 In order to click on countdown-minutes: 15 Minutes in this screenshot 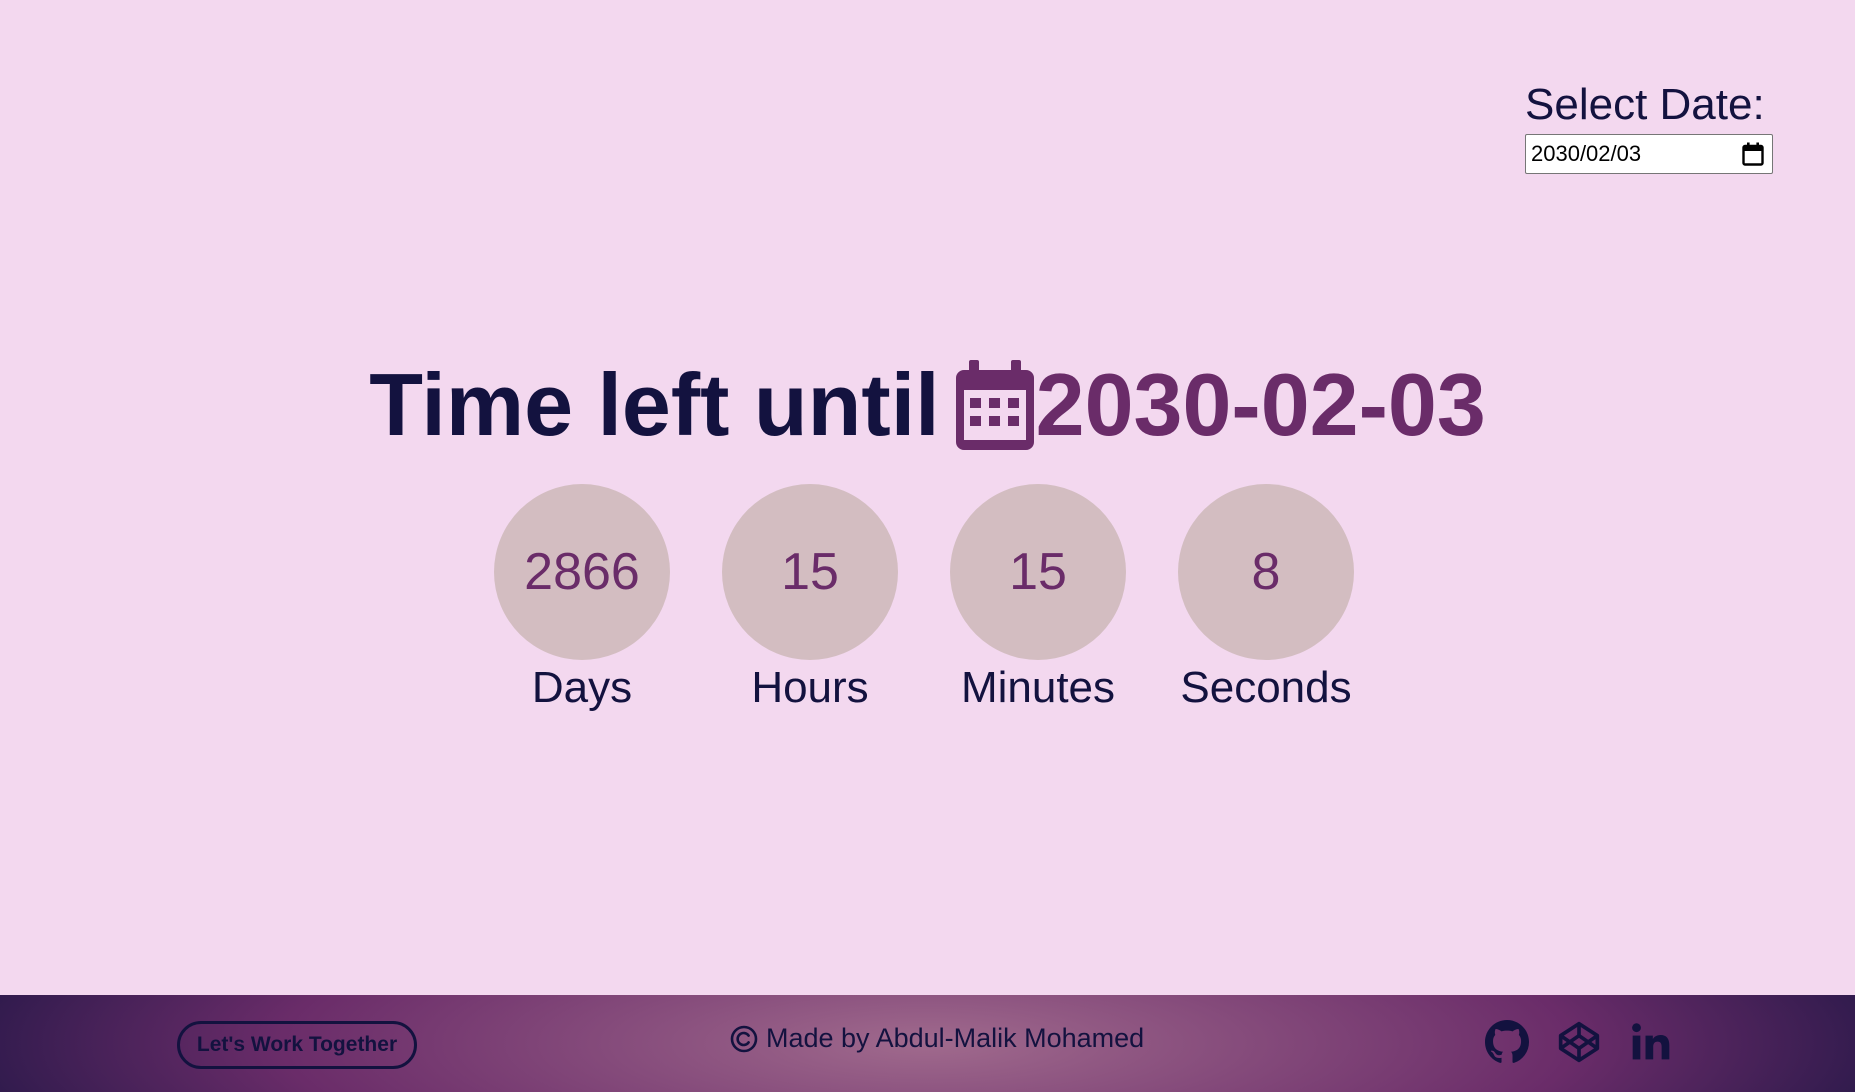, I will do `click(1038, 599)`.